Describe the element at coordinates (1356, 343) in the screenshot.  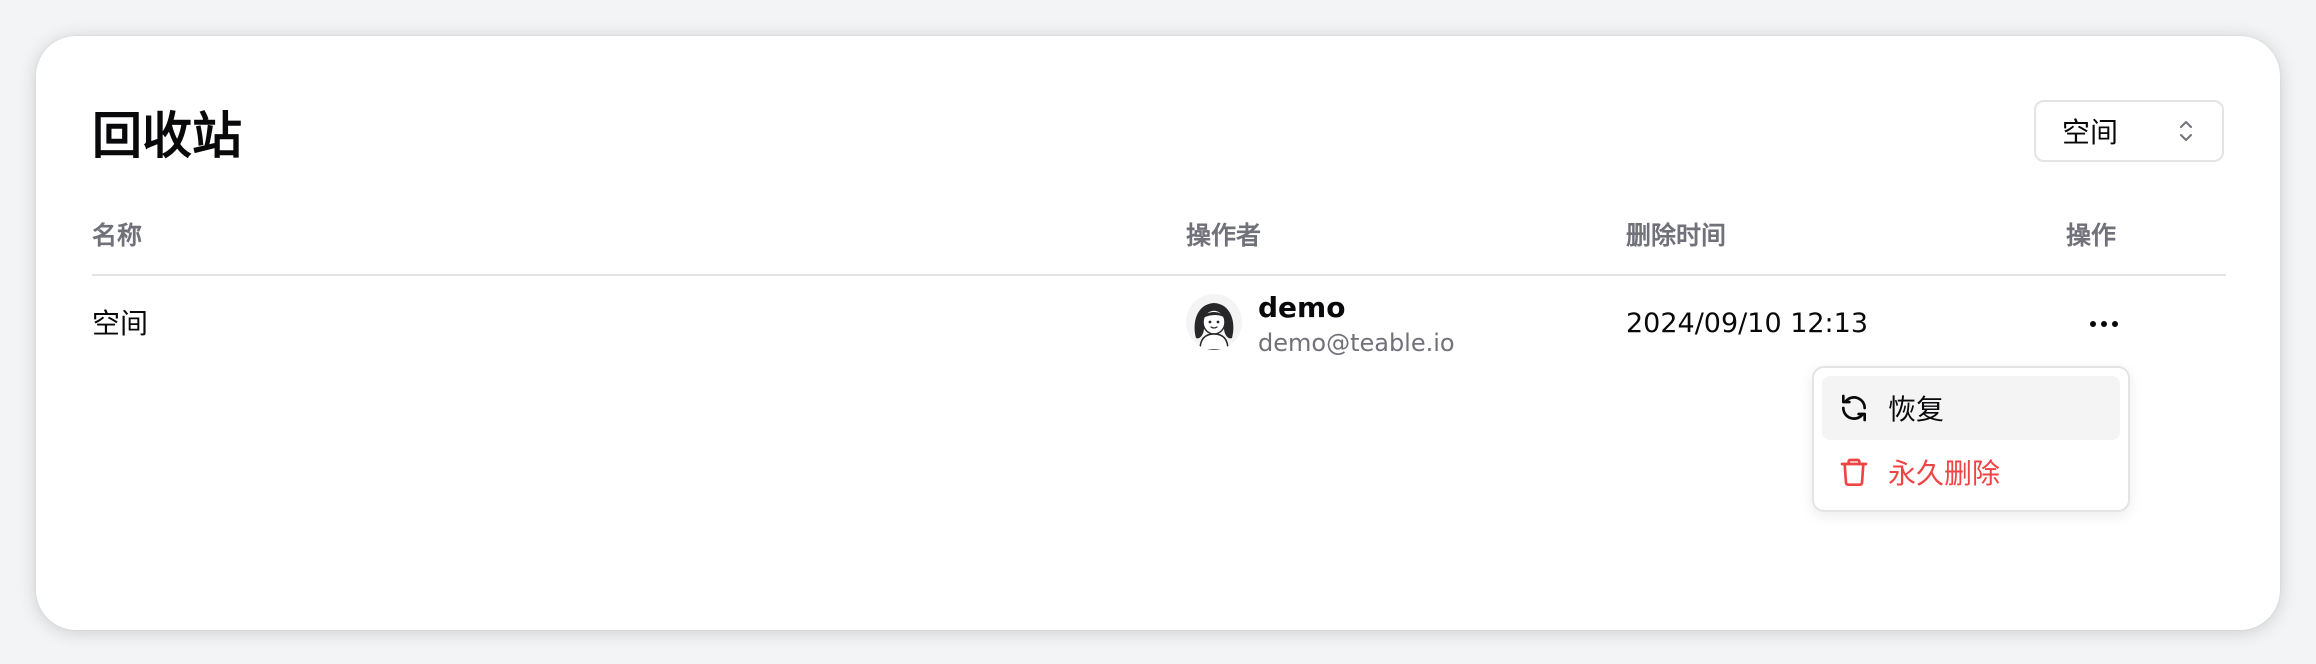
I see `operator-email: demo@teable.io` at that location.